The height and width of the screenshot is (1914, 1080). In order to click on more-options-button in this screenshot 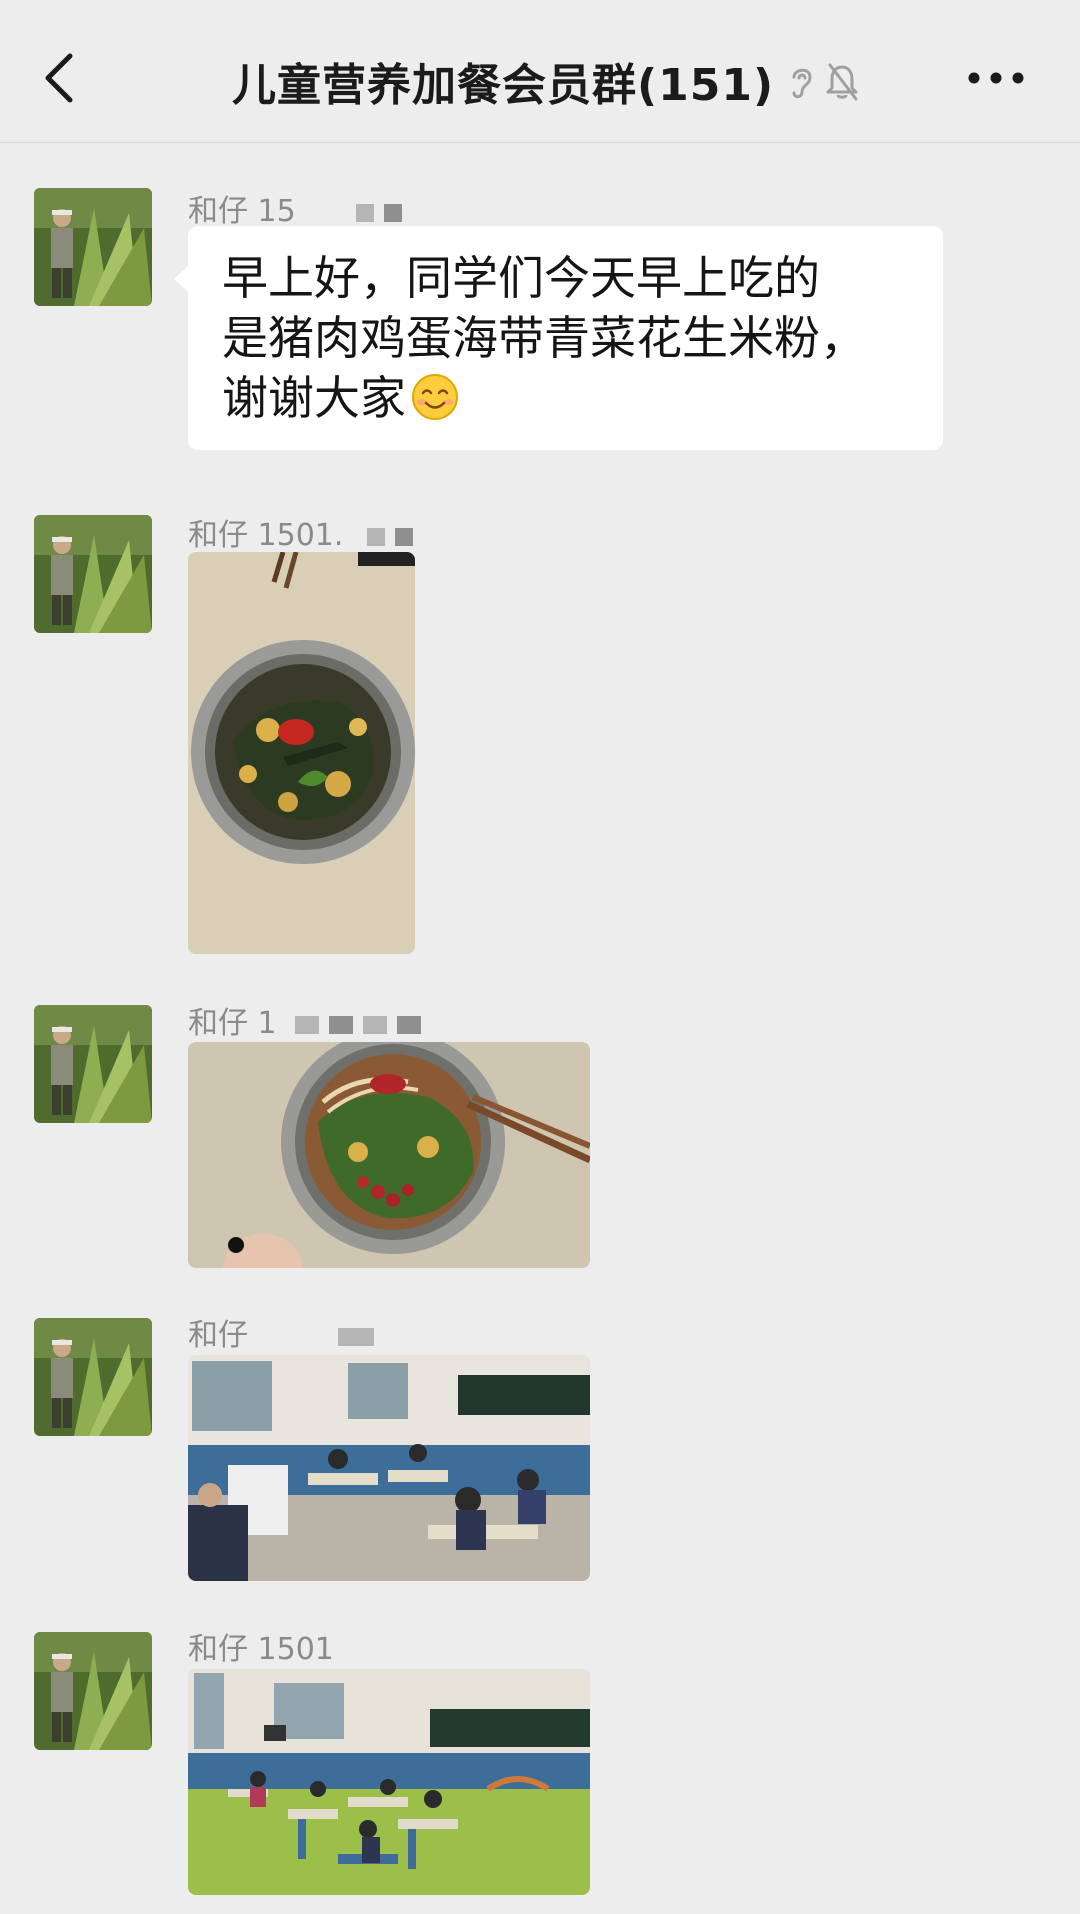, I will do `click(996, 78)`.